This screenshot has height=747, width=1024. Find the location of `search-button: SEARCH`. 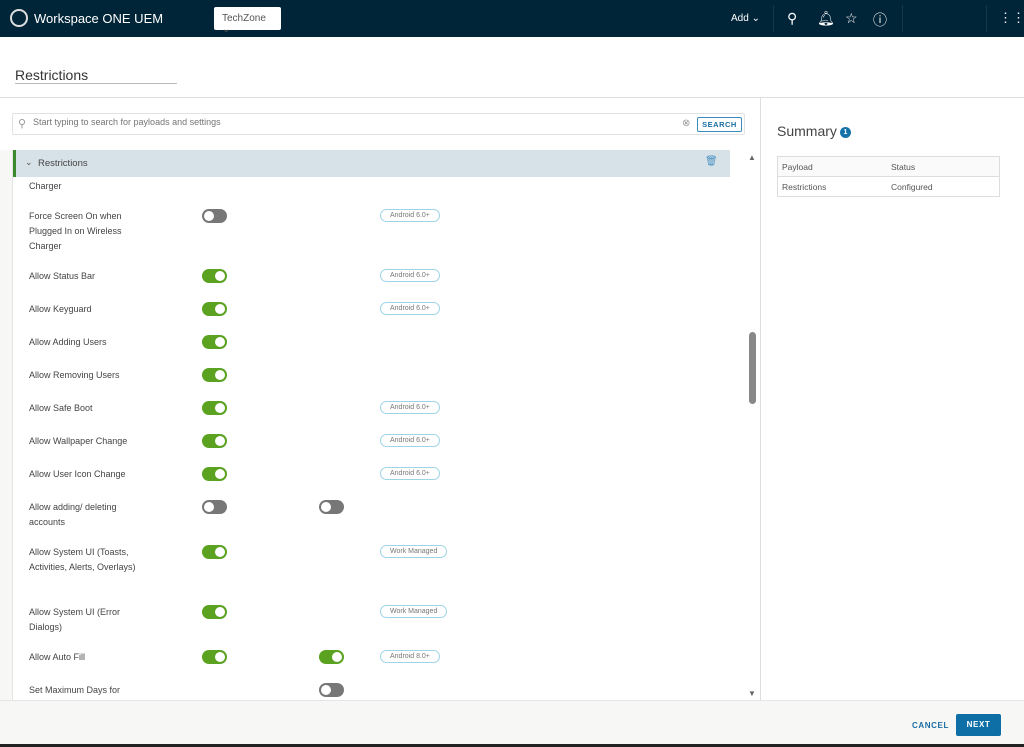

search-button: SEARCH is located at coordinates (719, 124).